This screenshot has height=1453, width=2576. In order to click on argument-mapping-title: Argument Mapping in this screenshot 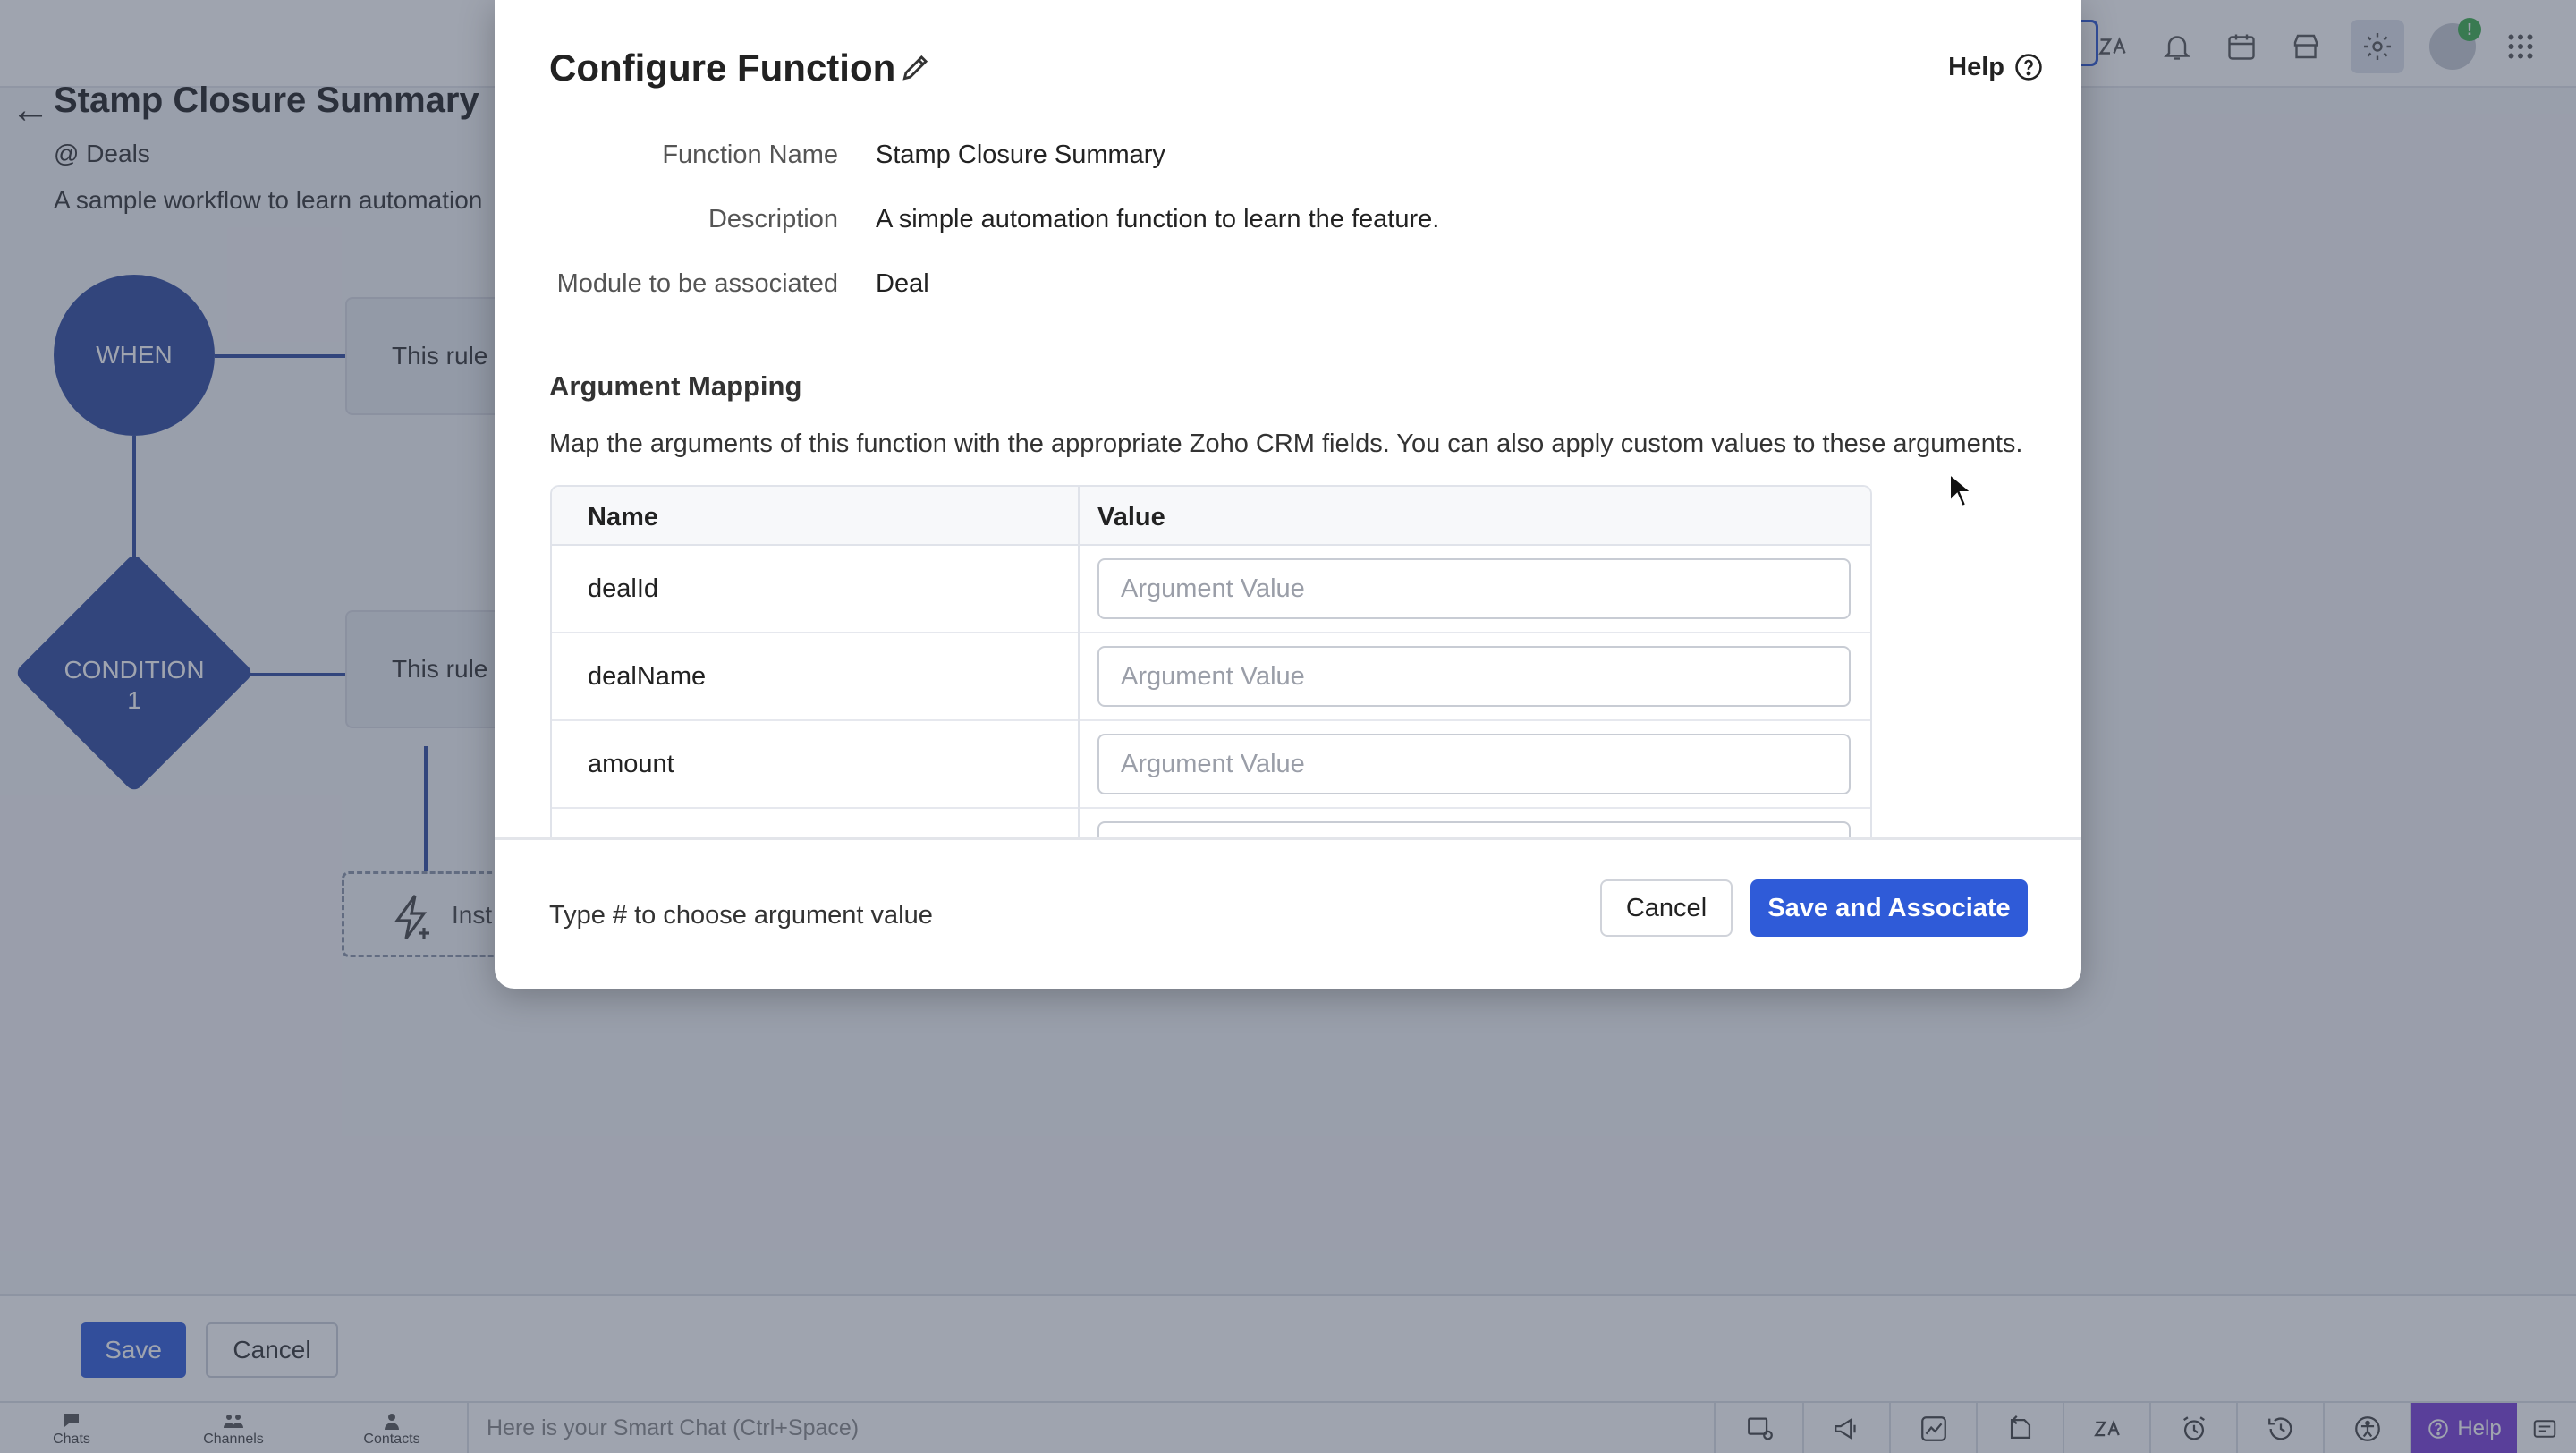, I will do `click(675, 386)`.